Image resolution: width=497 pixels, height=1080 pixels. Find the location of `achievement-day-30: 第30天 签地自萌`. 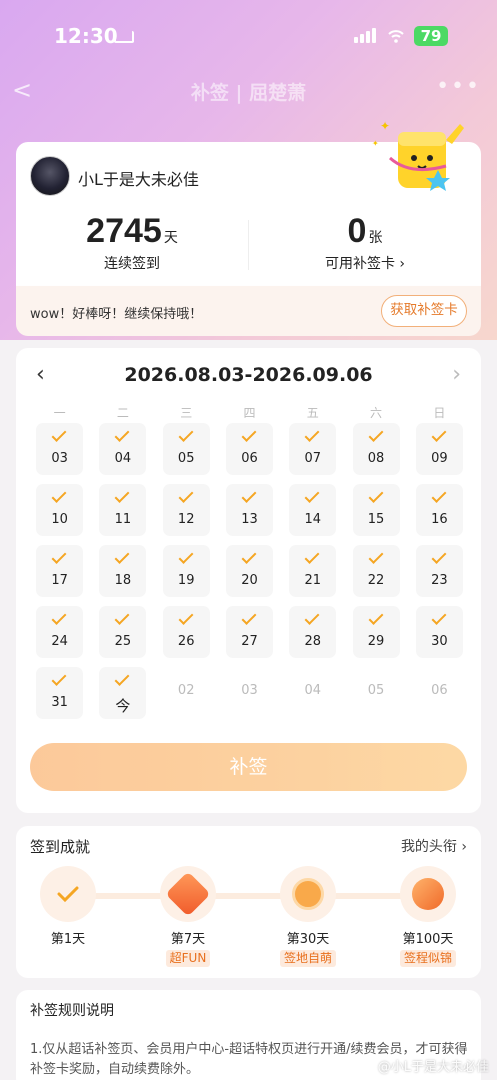

achievement-day-30: 第30天 签地自萌 is located at coordinates (308, 916).